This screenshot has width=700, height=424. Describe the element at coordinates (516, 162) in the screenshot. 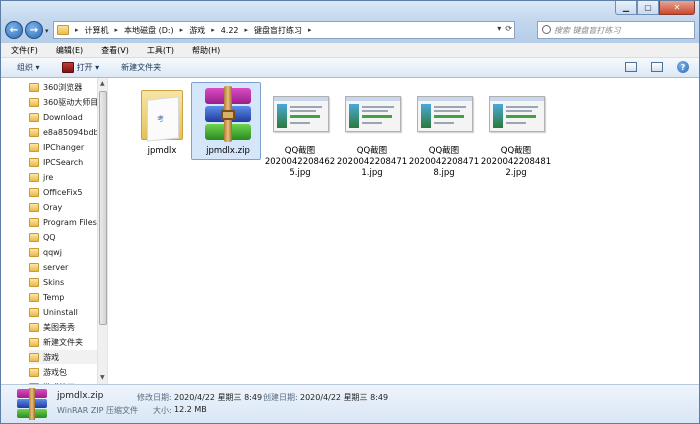

I see `file-name: QQ截图 2020042208481 2.jpg` at that location.